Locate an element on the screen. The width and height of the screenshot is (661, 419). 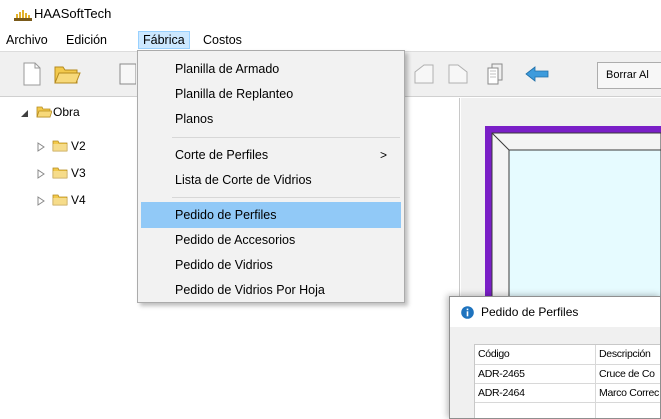
new-document-icon is located at coordinates (32, 74).